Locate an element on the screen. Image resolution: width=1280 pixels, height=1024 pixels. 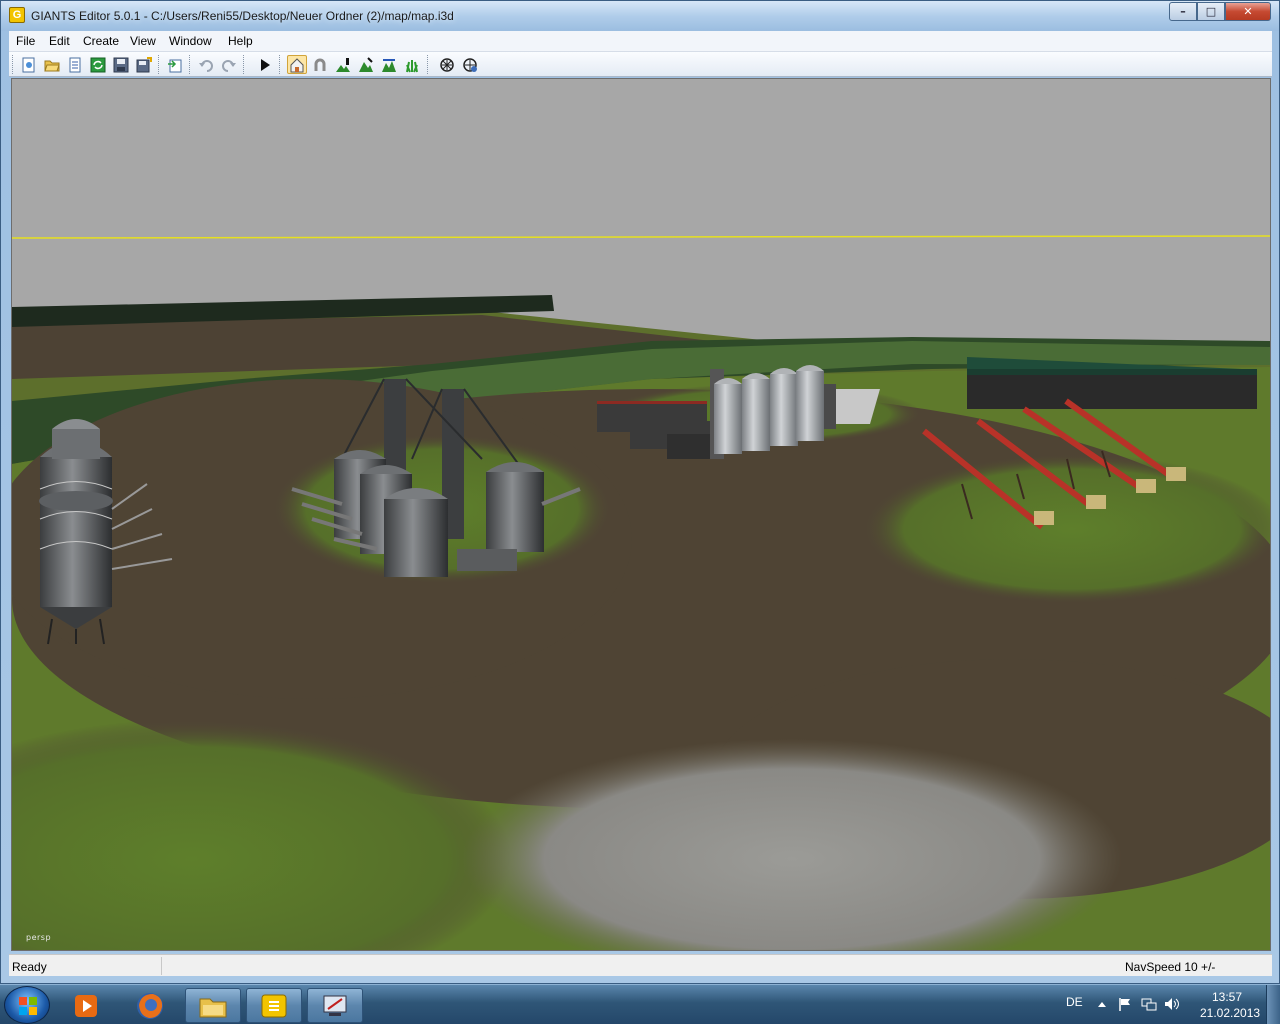
explorer-icon is located at coordinates (213, 1007).